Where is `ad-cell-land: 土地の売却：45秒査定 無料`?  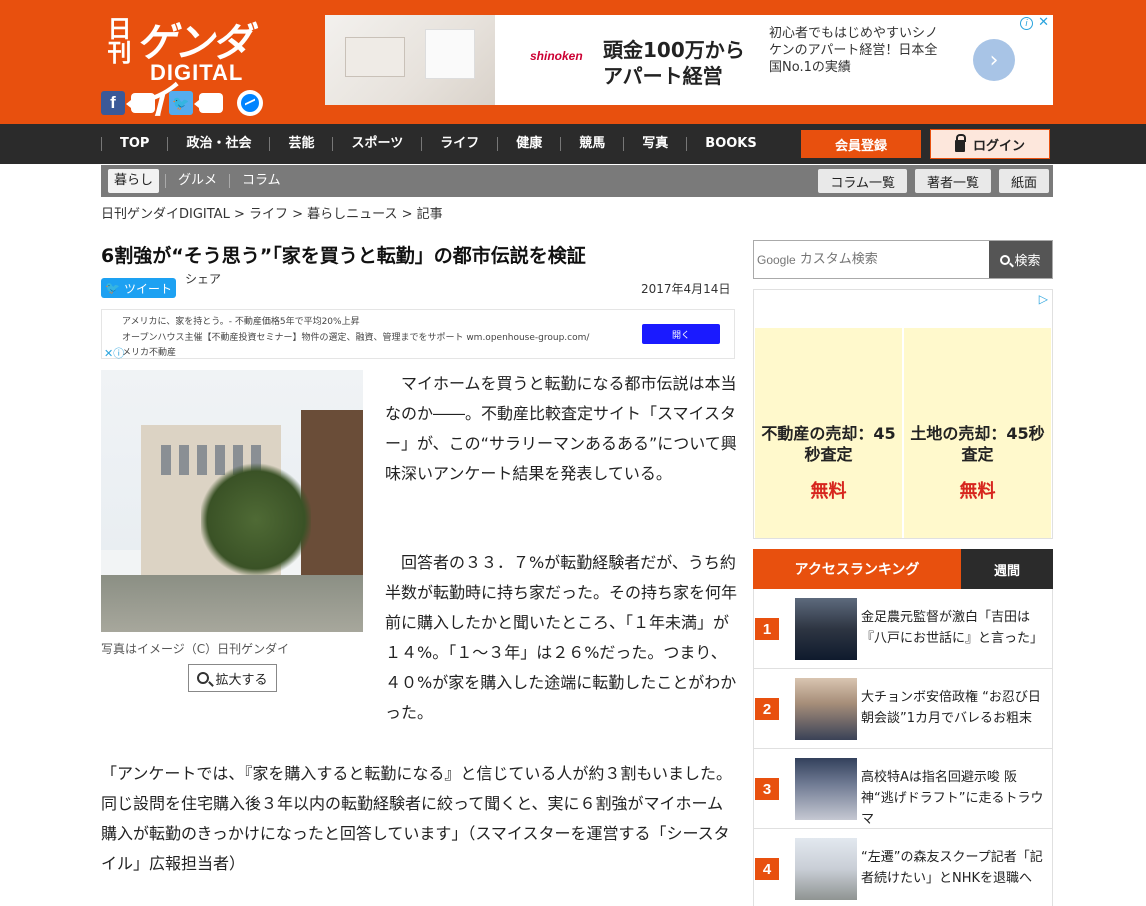
ad-cell-land: 土地の売却：45秒査定 無料 is located at coordinates (977, 433).